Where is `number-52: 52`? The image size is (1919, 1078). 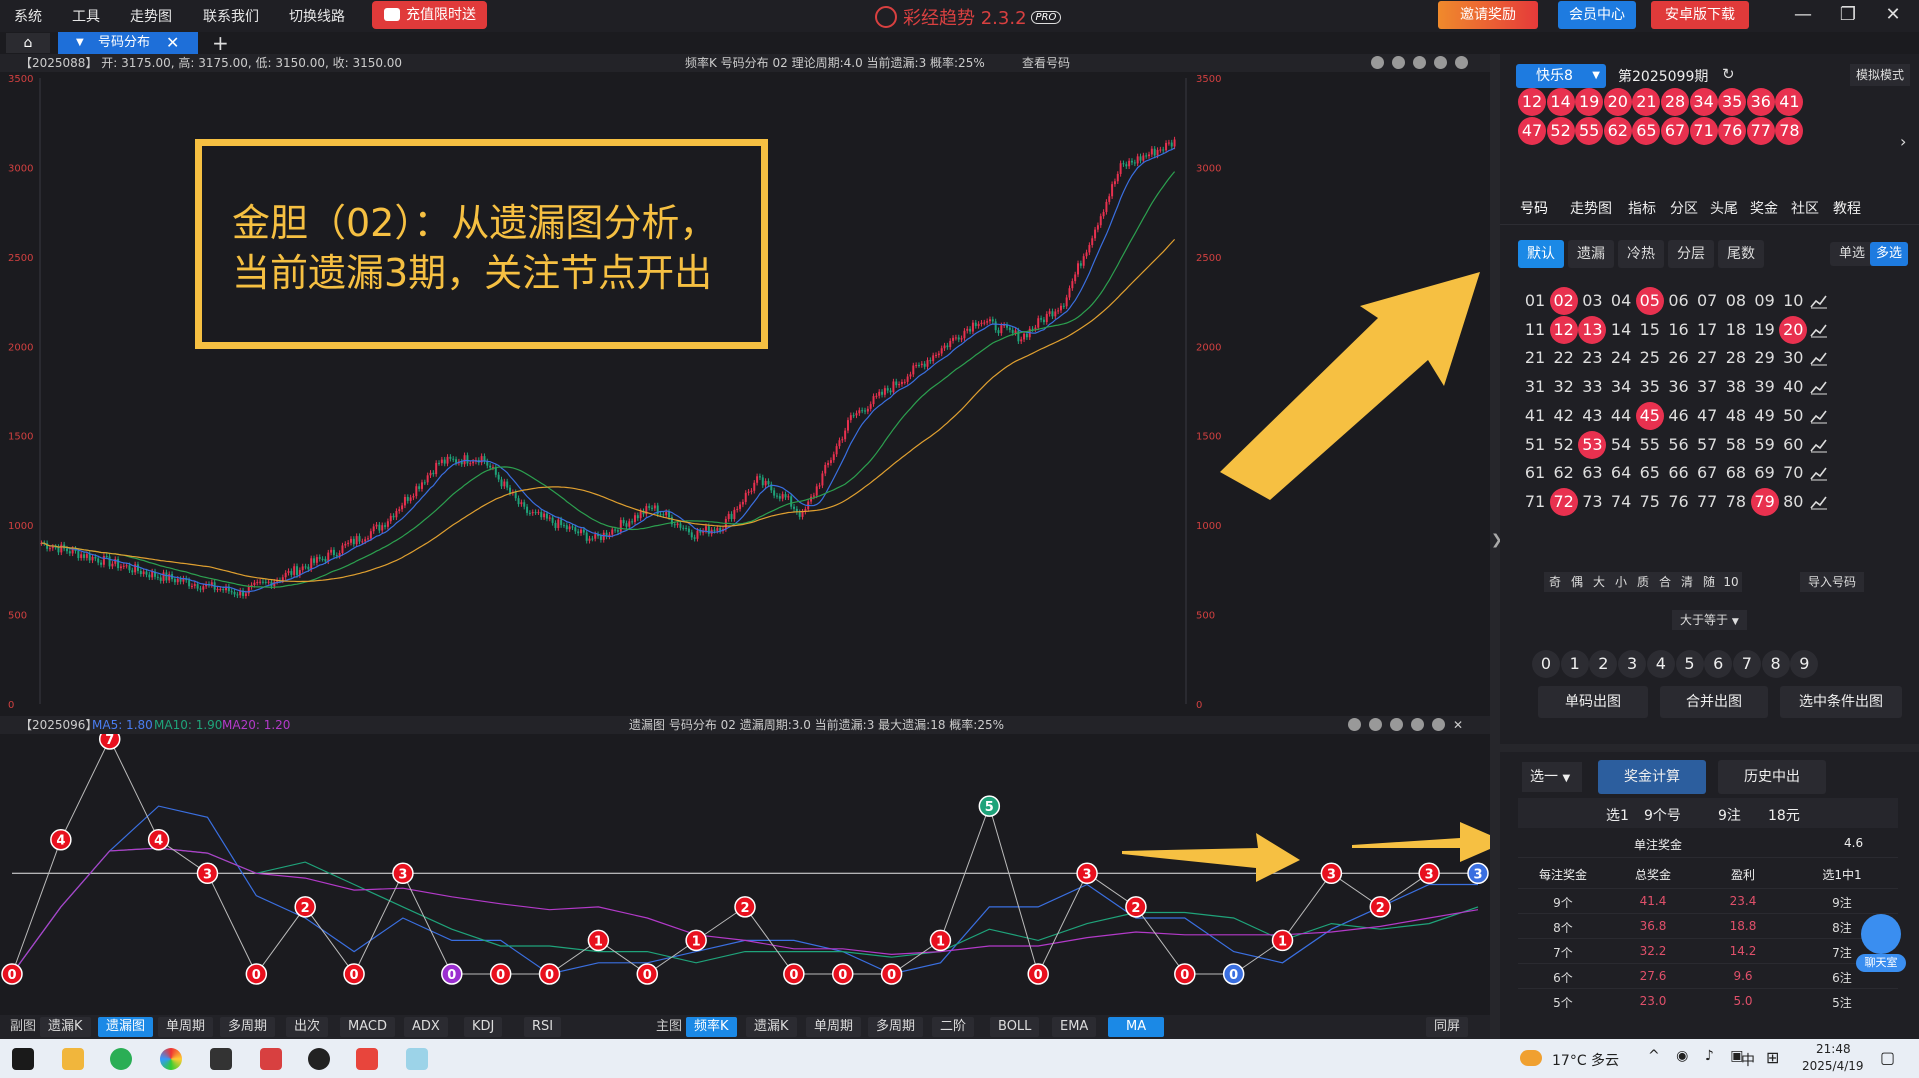
number-52: 52 is located at coordinates (1564, 445).